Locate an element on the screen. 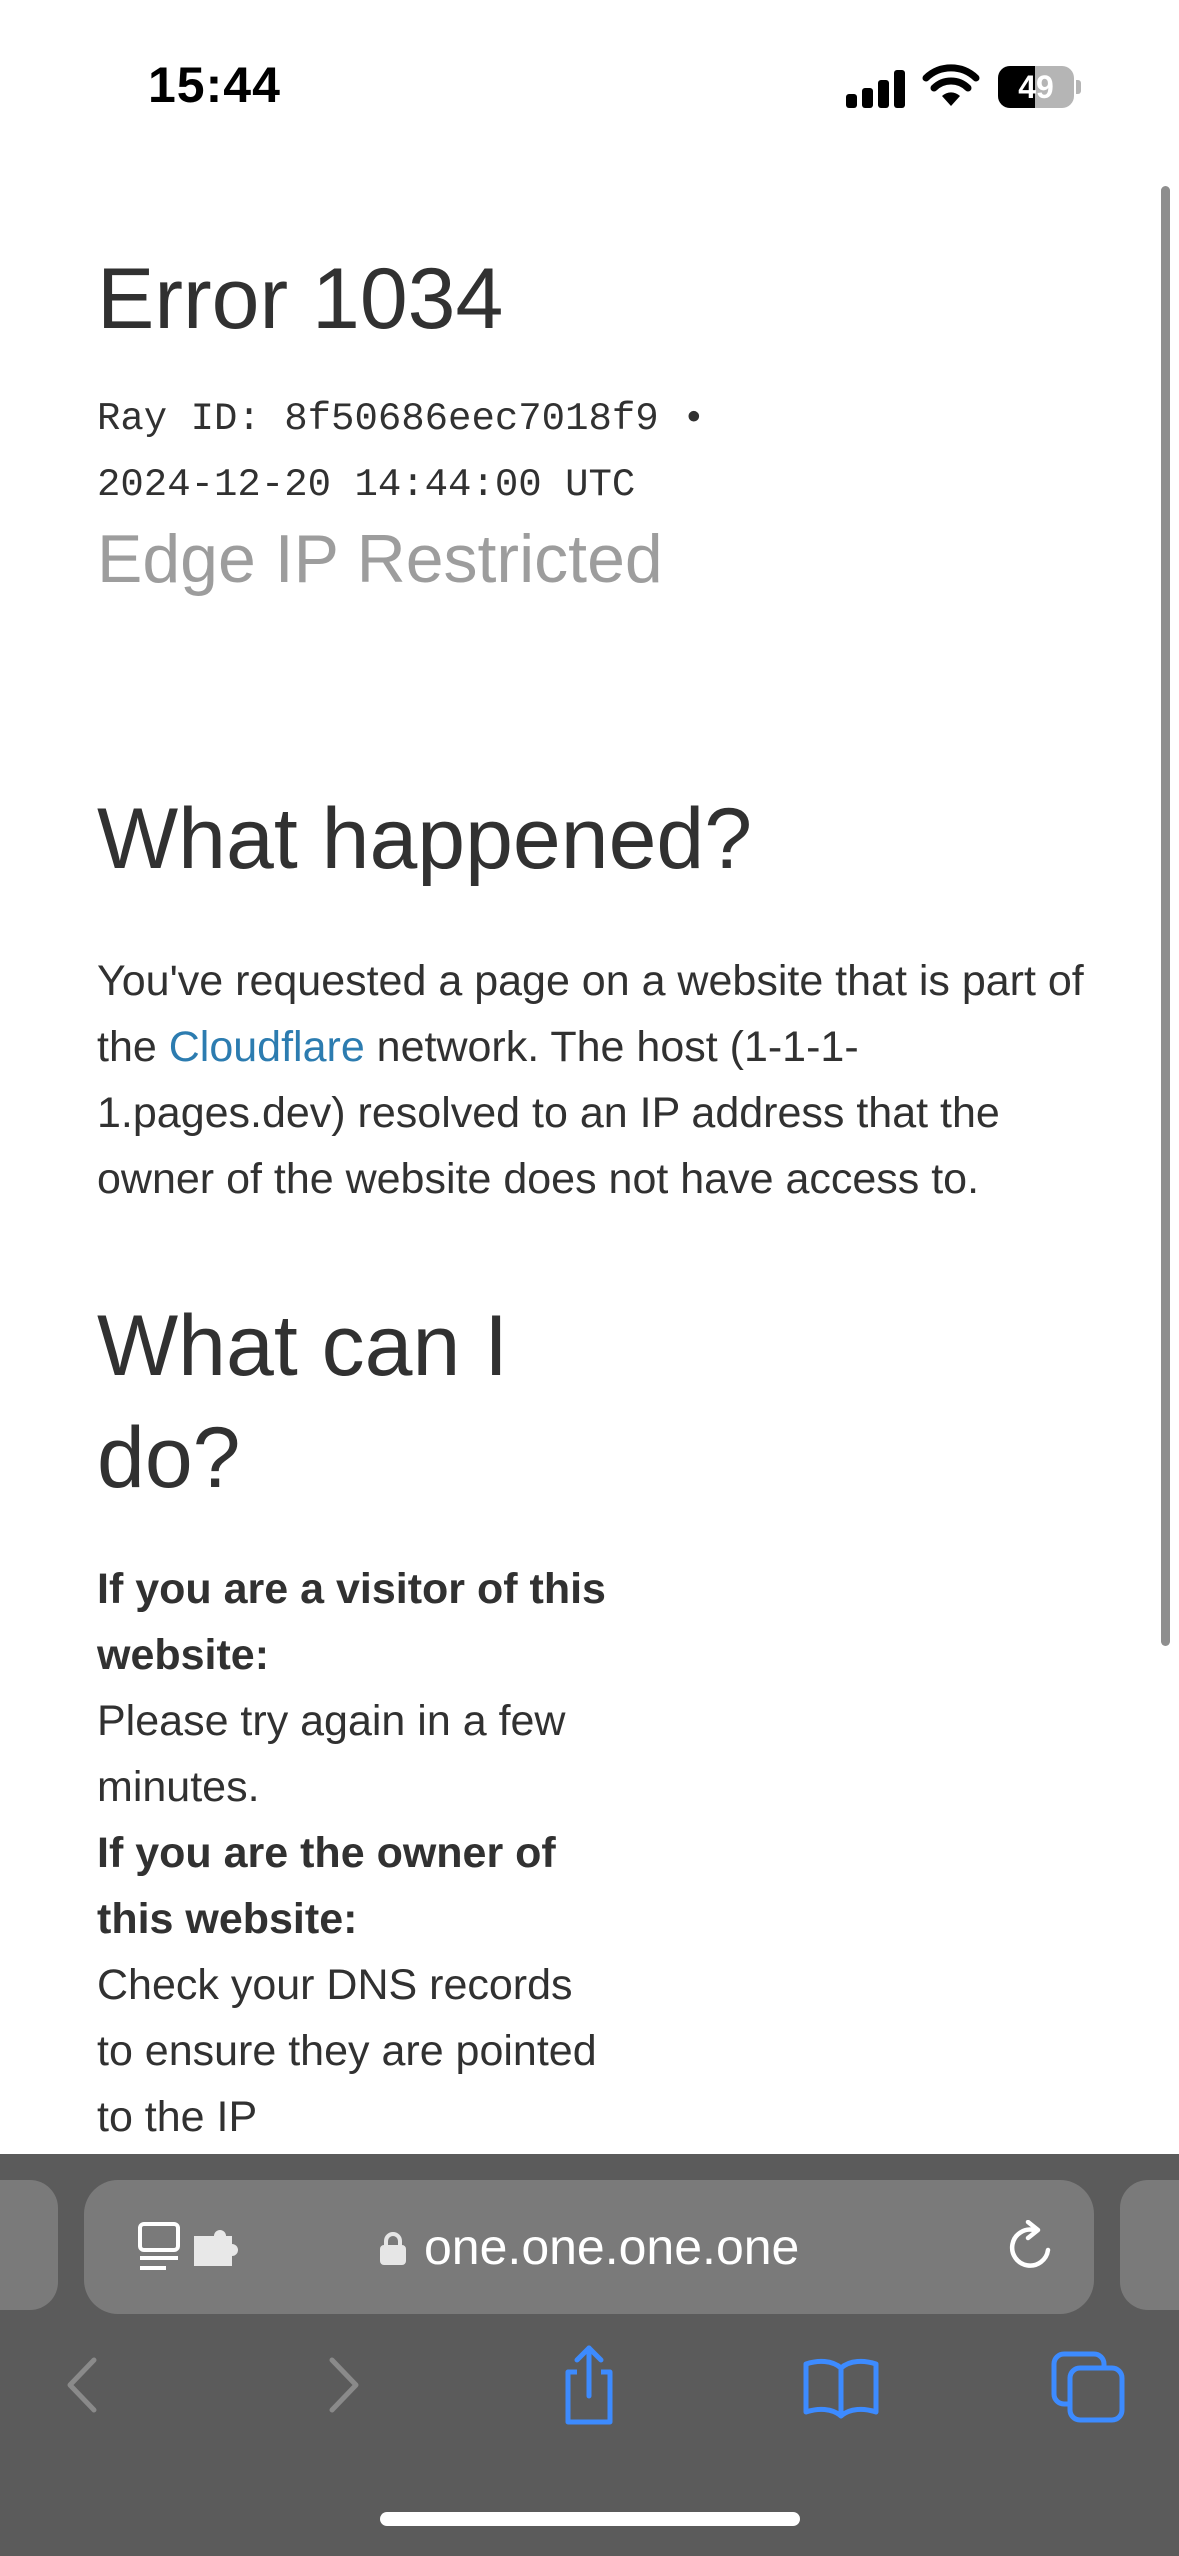 The height and width of the screenshot is (2556, 1179). visitor-heading: If you are a visitor of this website: is located at coordinates (351, 1622).